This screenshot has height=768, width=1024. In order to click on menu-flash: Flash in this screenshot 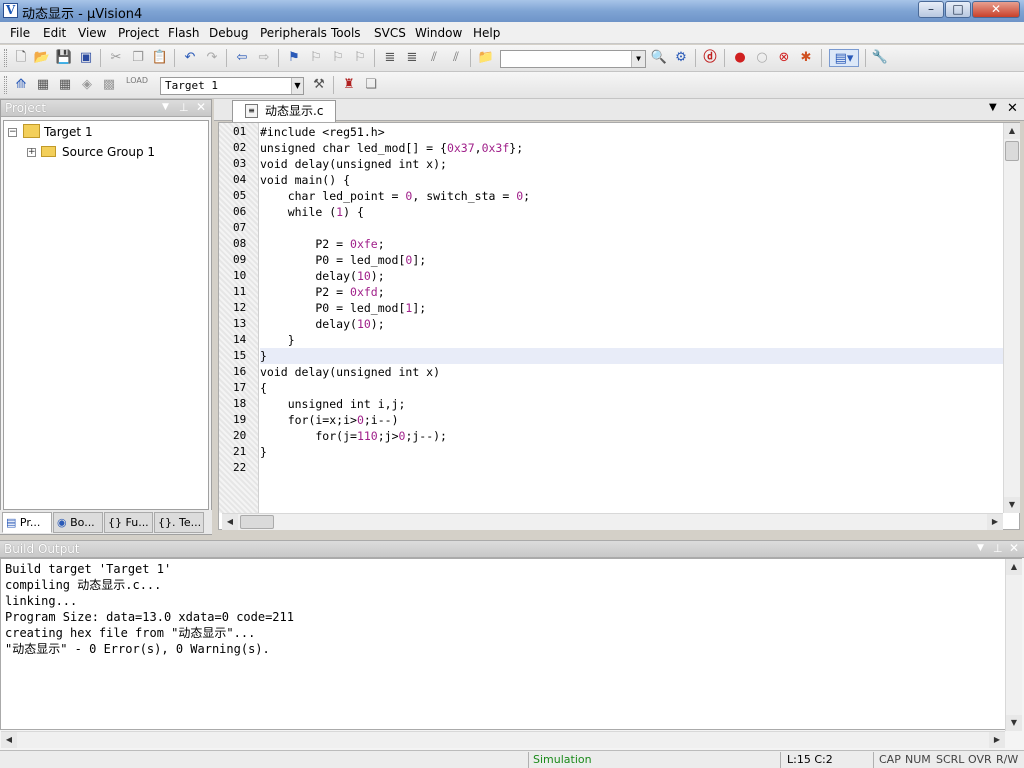, I will do `click(183, 33)`.